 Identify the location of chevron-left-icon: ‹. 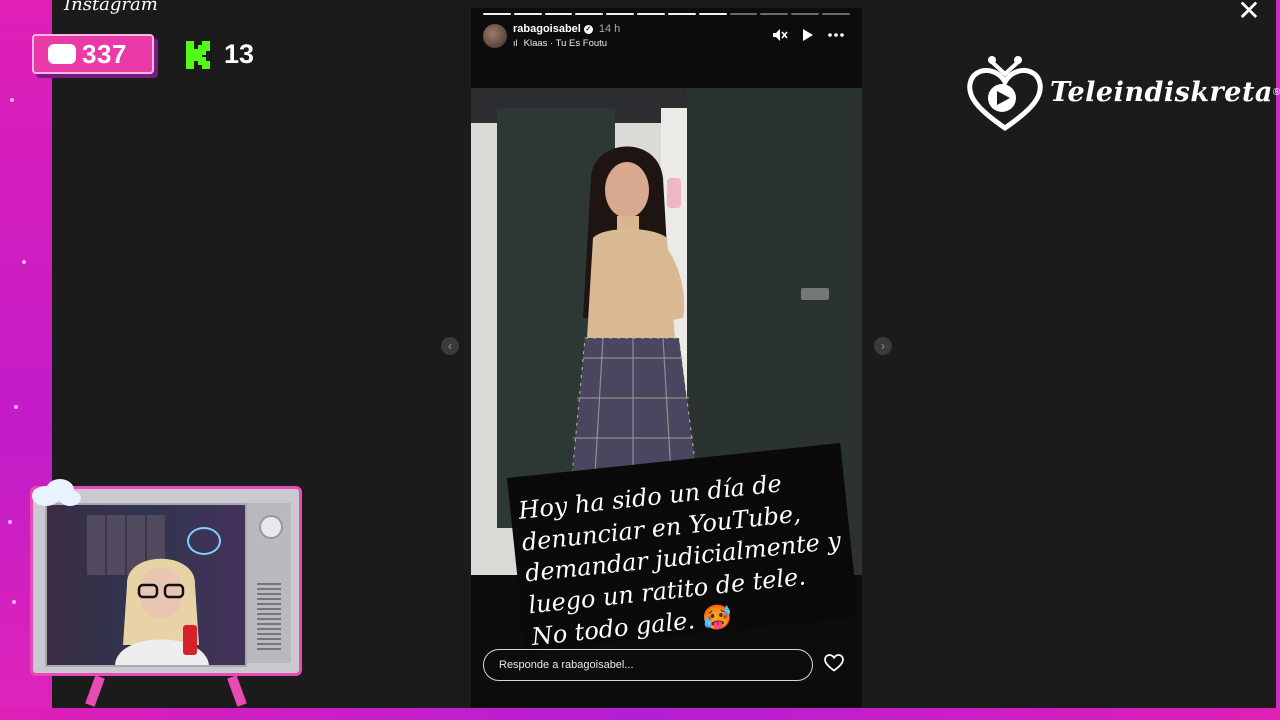
(450, 346).